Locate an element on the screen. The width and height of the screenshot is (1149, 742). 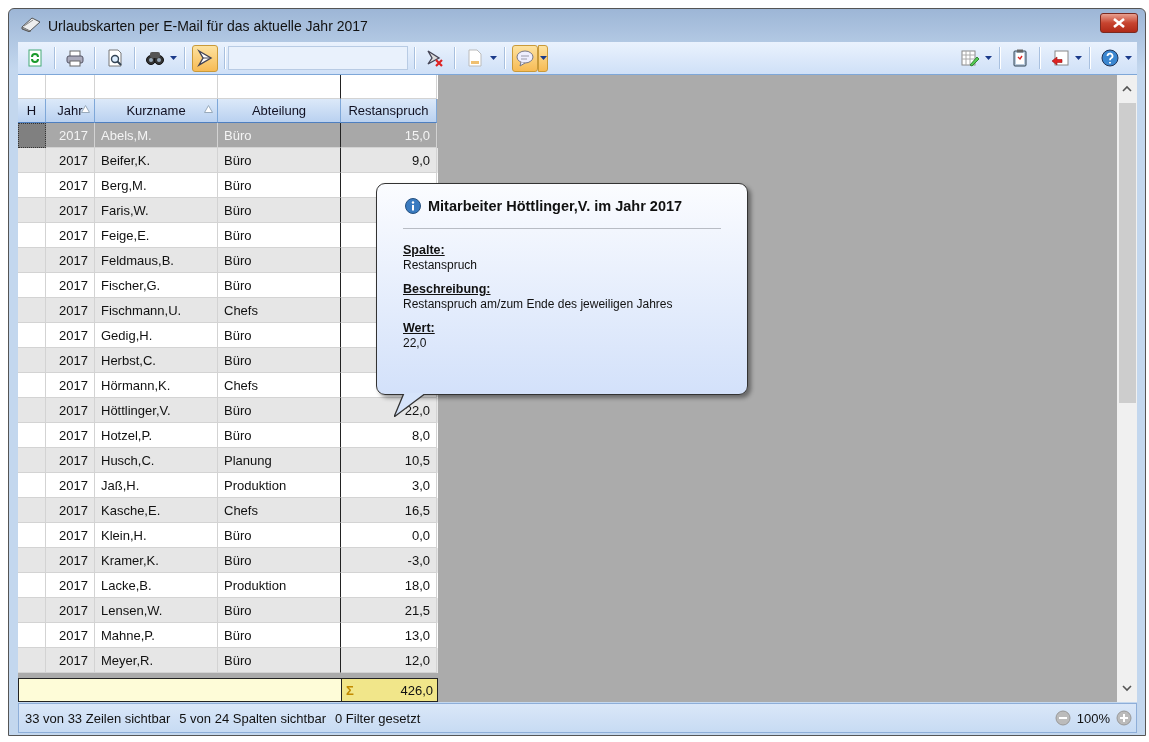
sum-symbol: Σ is located at coordinates (350, 690).